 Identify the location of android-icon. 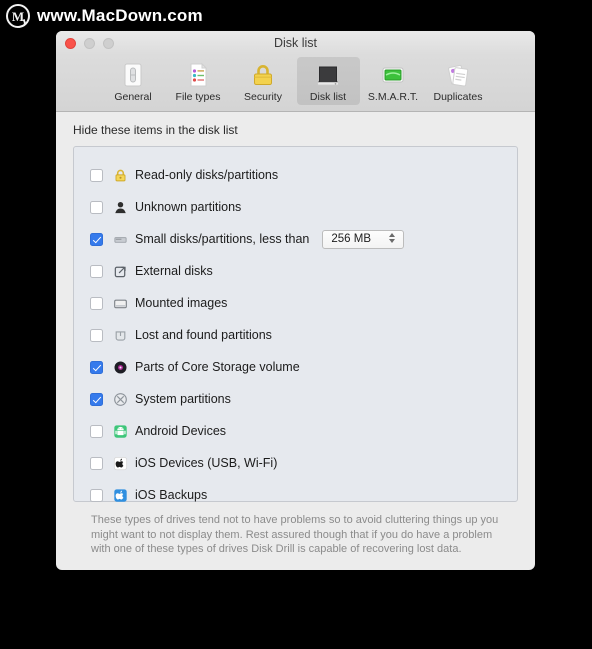
(120, 431).